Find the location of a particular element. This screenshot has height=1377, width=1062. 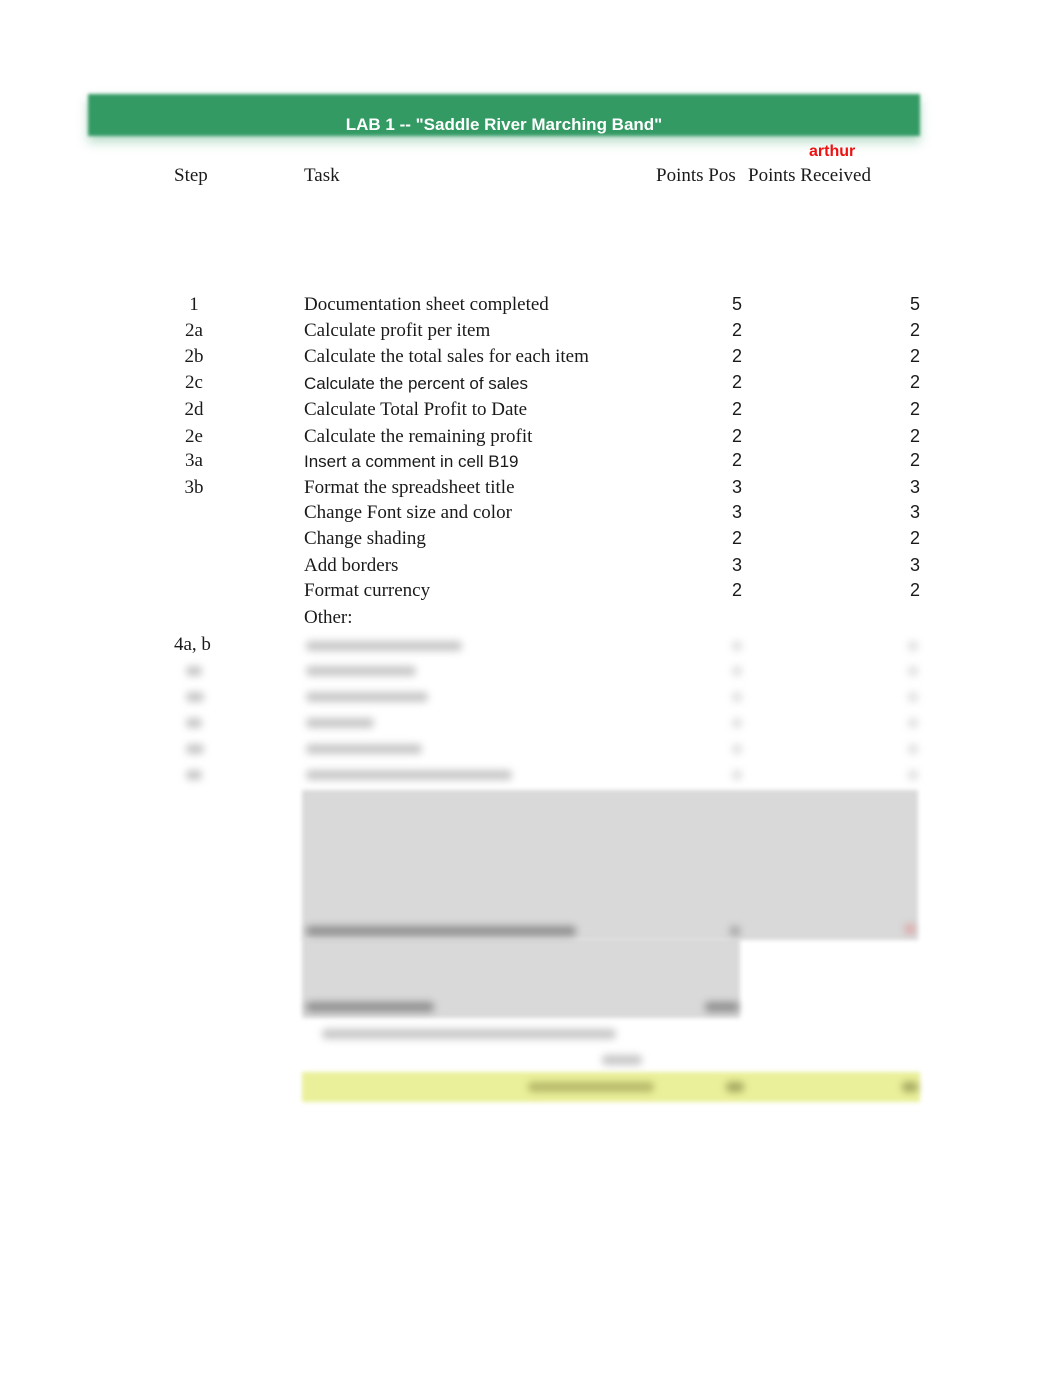

table-row: 4a, b is located at coordinates (531, 647).